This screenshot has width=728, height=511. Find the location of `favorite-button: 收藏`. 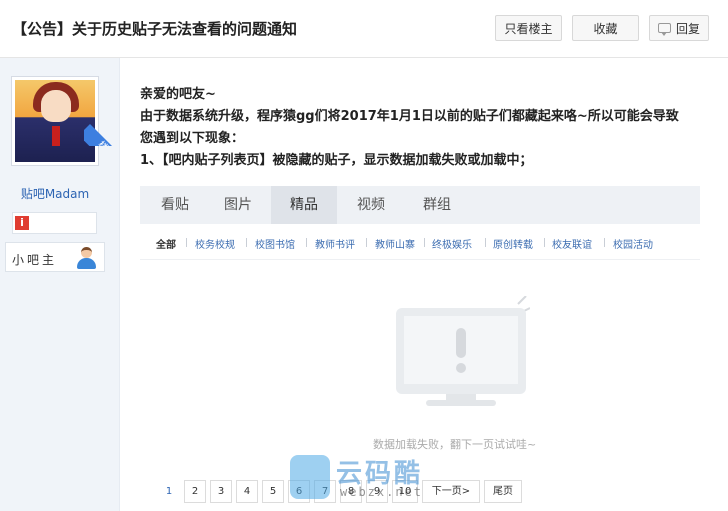

favorite-button: 收藏 is located at coordinates (605, 28).